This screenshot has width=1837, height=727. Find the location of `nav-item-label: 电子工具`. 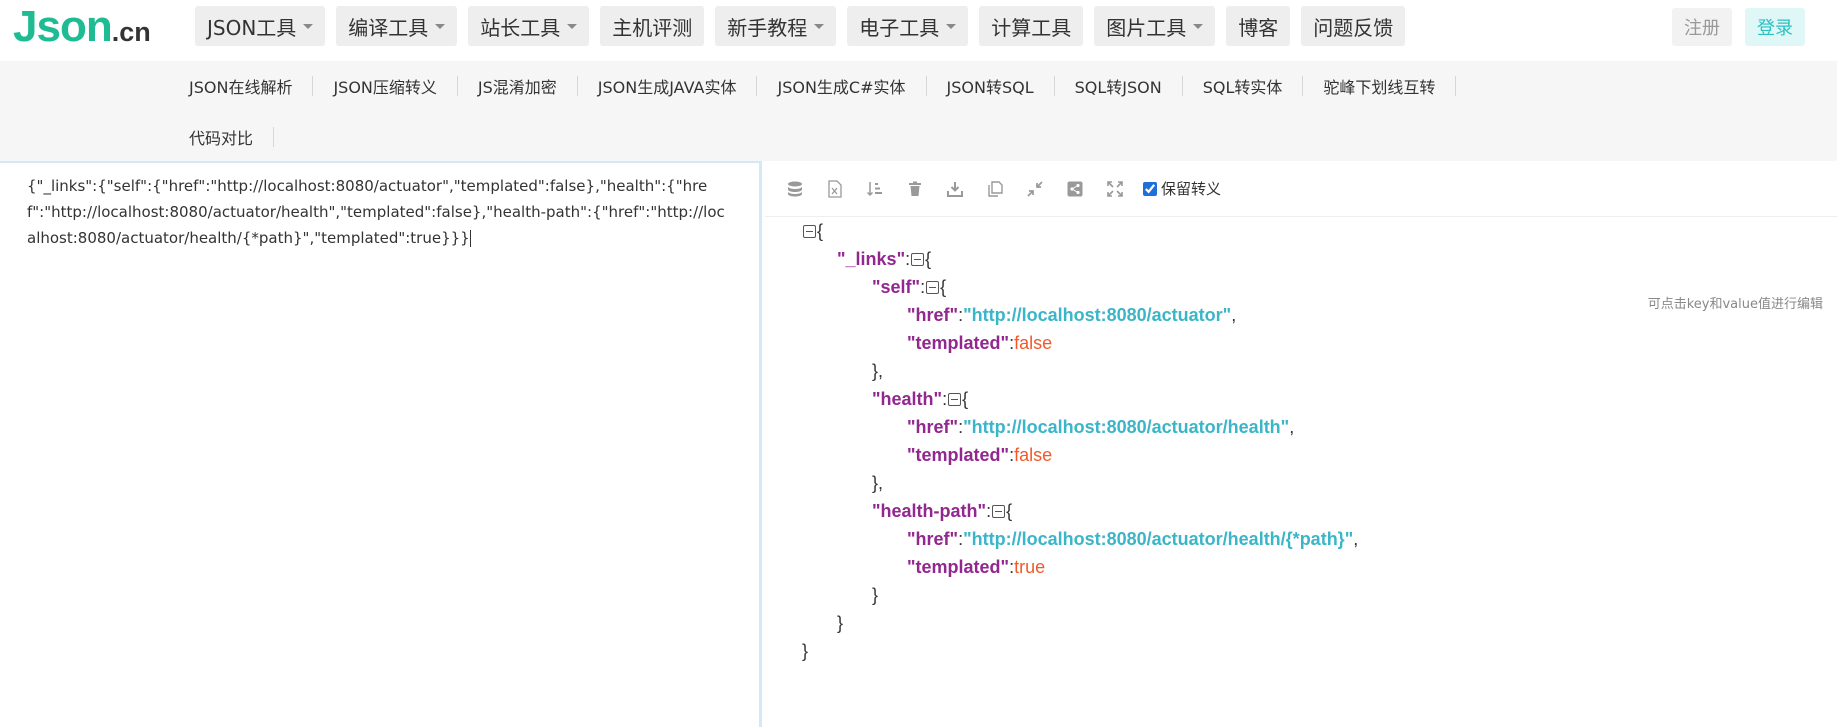

nav-item-label: 电子工具 is located at coordinates (899, 27).